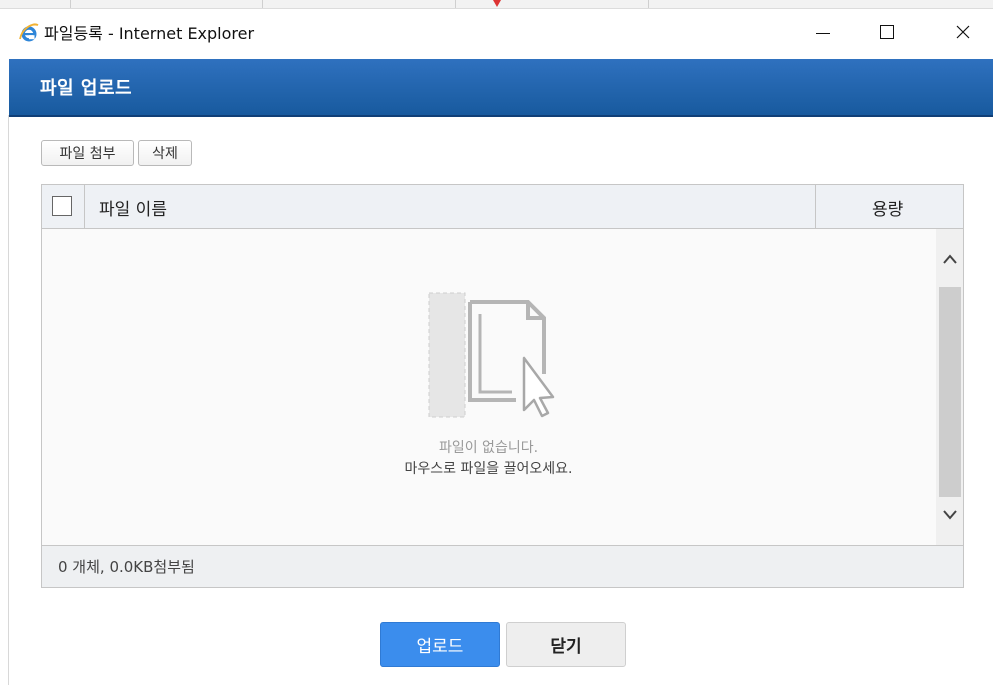 The image size is (993, 685). I want to click on vertical-scrollbar, so click(949, 387).